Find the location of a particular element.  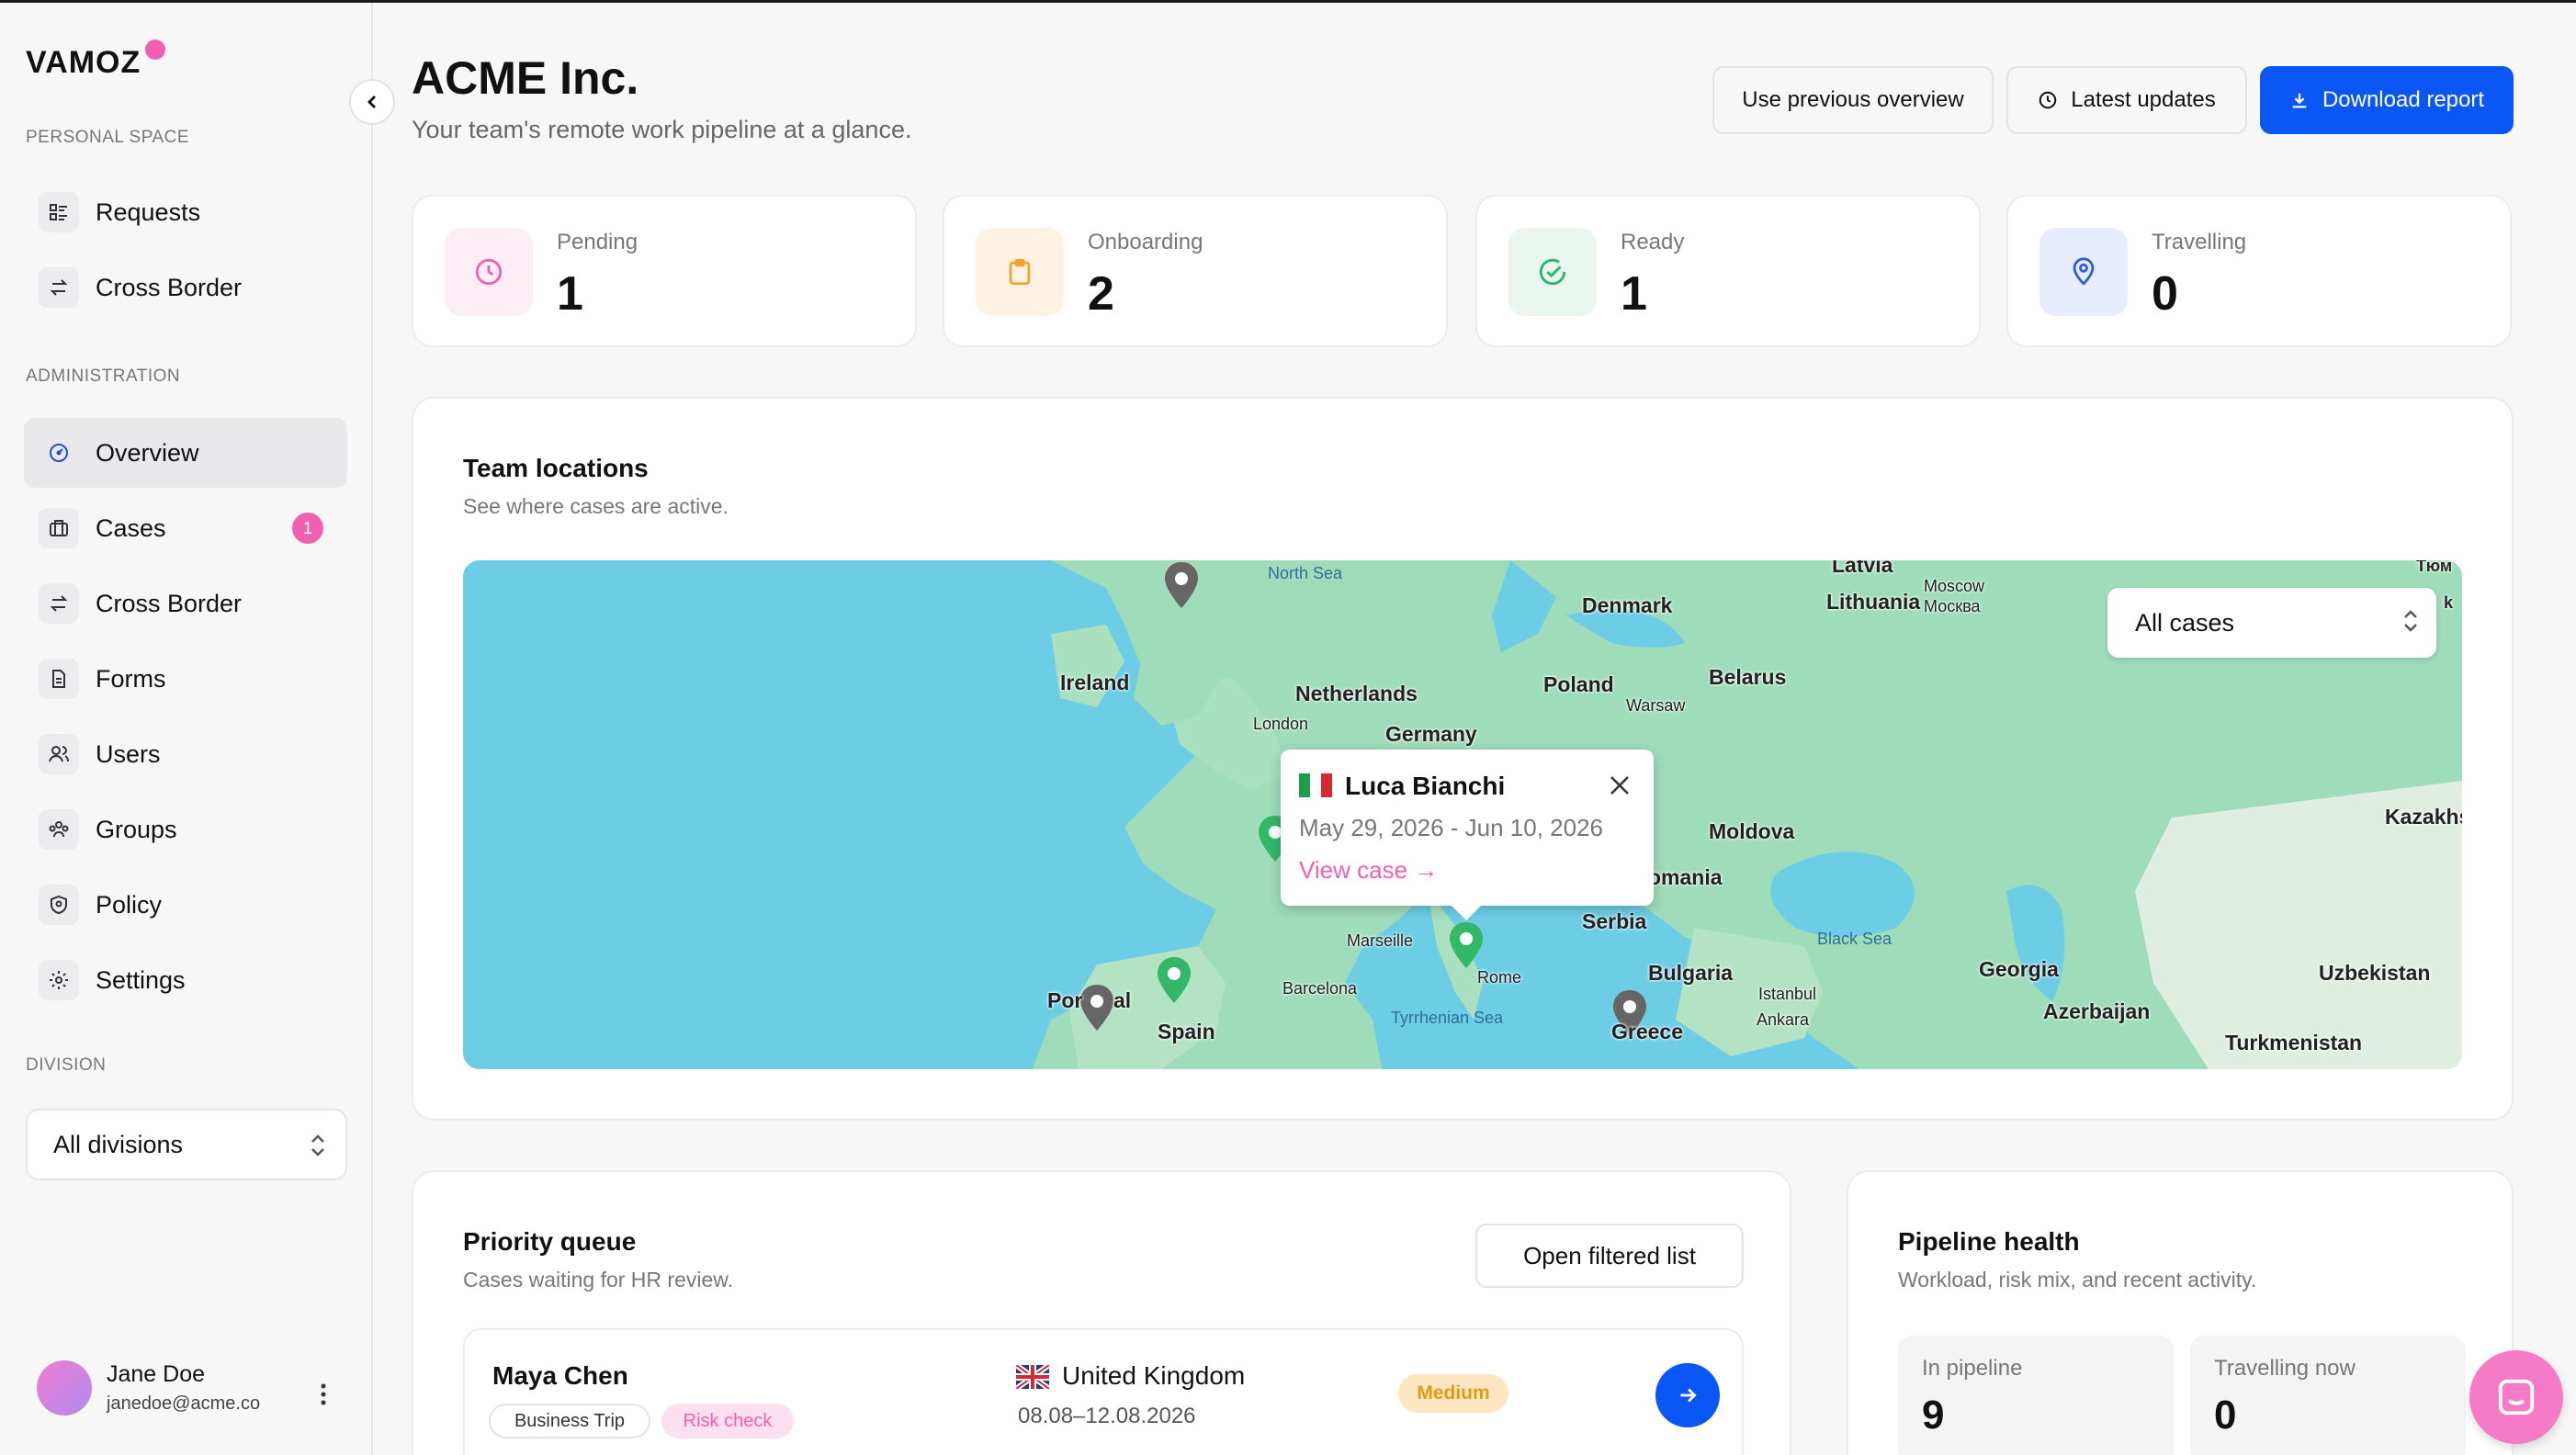

stat-in-pipeline: In pipeline 9 is located at coordinates (2036, 1395).